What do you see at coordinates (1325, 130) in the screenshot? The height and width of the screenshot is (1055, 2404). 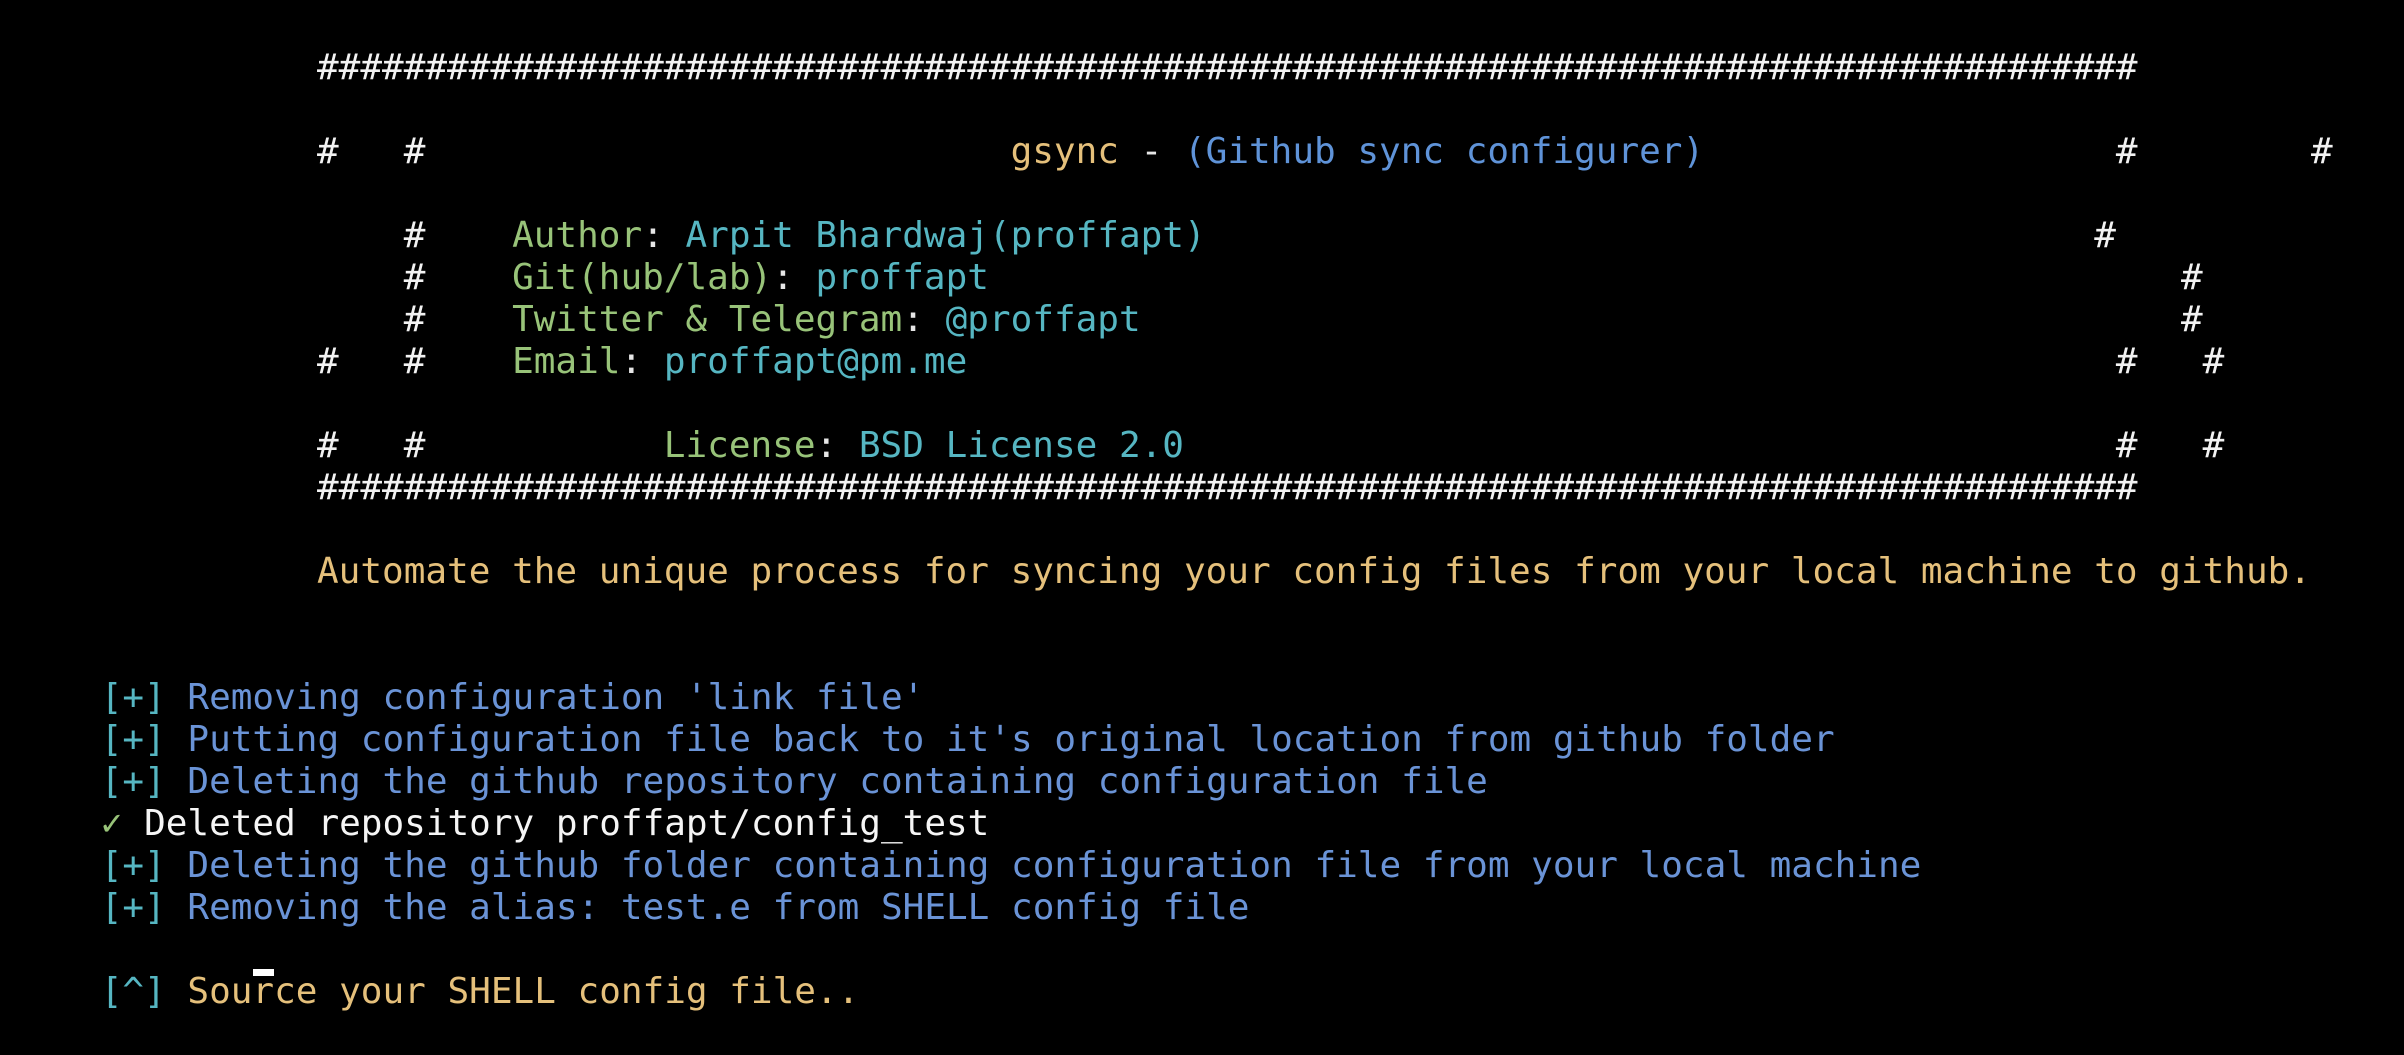 I see `banner-title-row: # gsync - (Github sync configurer) #` at bounding box center [1325, 130].